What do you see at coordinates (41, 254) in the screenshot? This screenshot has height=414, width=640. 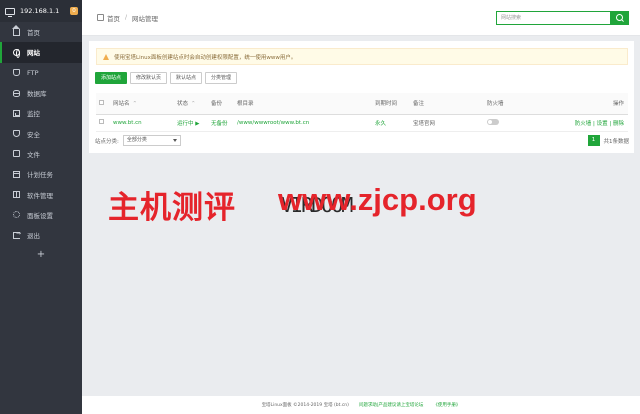 I see `add-shortcut-button: +` at bounding box center [41, 254].